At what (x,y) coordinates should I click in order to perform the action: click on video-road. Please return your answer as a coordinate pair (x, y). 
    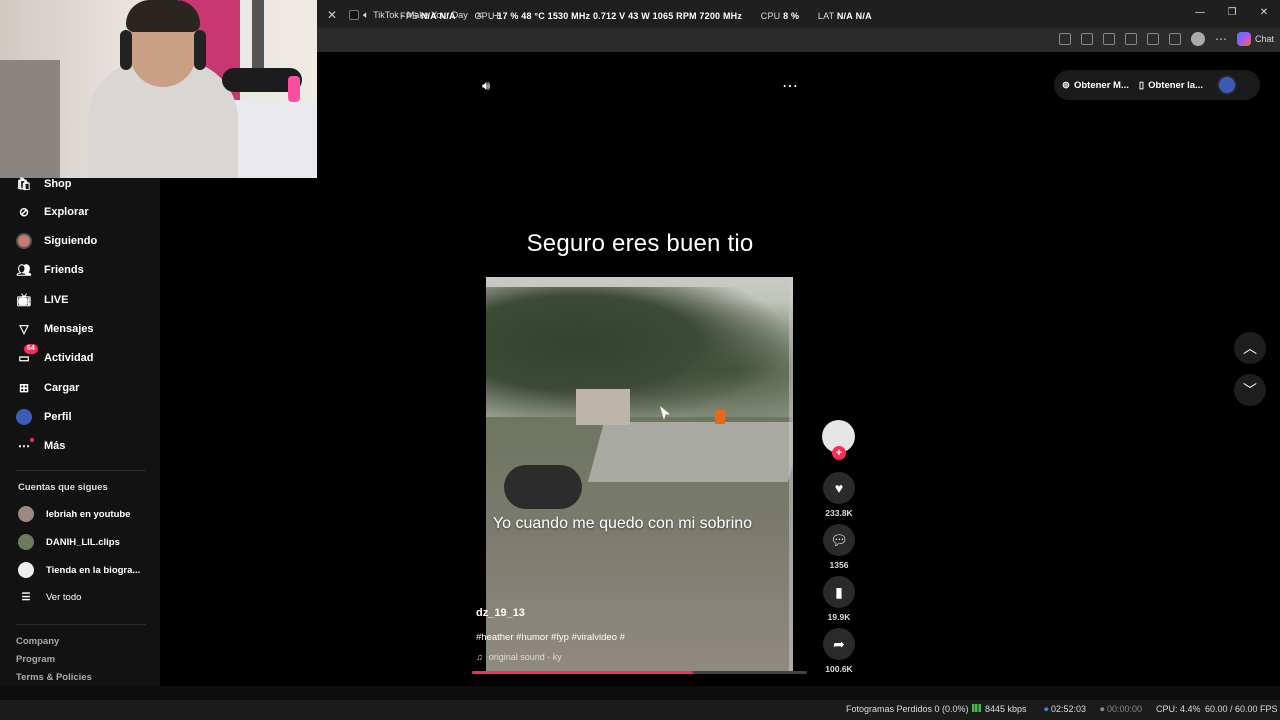
    Looking at the image, I should click on (690, 452).